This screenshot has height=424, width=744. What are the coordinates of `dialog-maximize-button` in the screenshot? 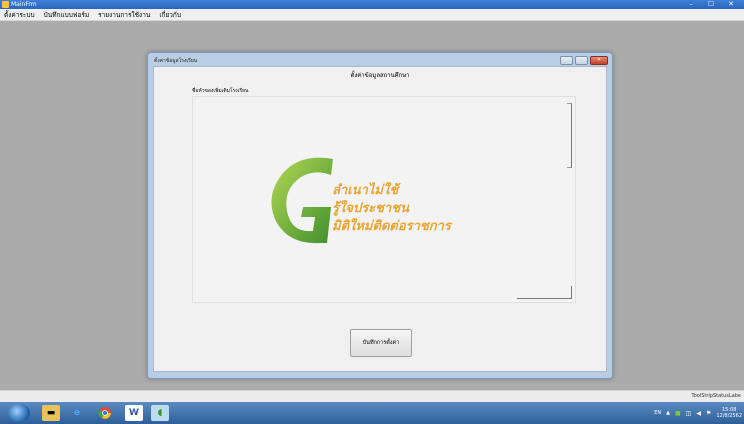 It's located at (581, 60).